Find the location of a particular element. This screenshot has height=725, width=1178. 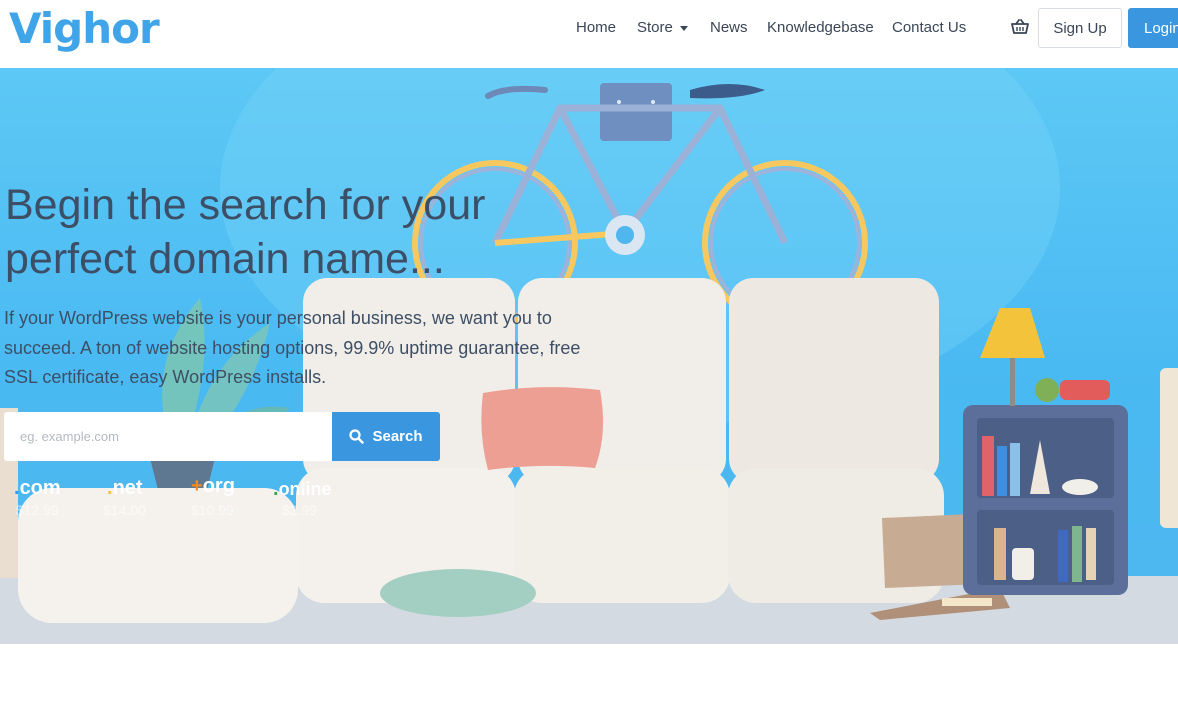

signup-button: Sign Up is located at coordinates (1080, 28).